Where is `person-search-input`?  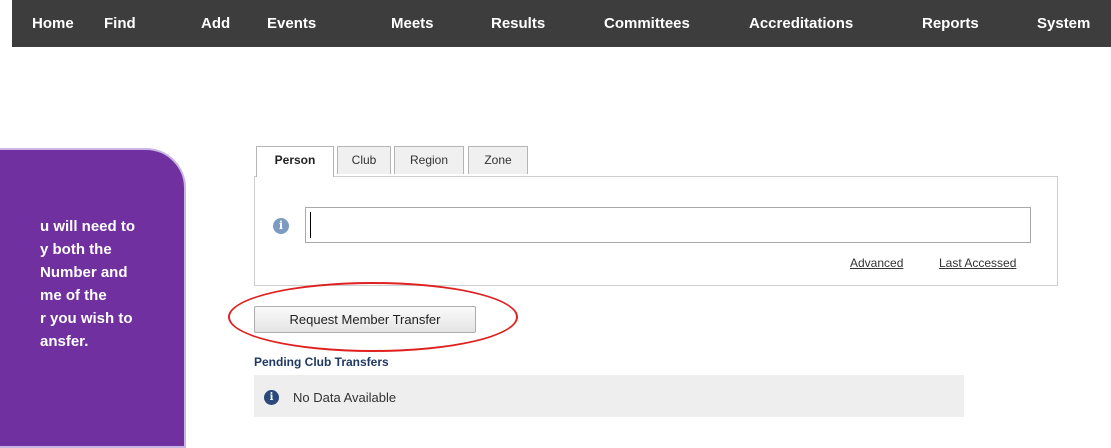
person-search-input is located at coordinates (668, 225).